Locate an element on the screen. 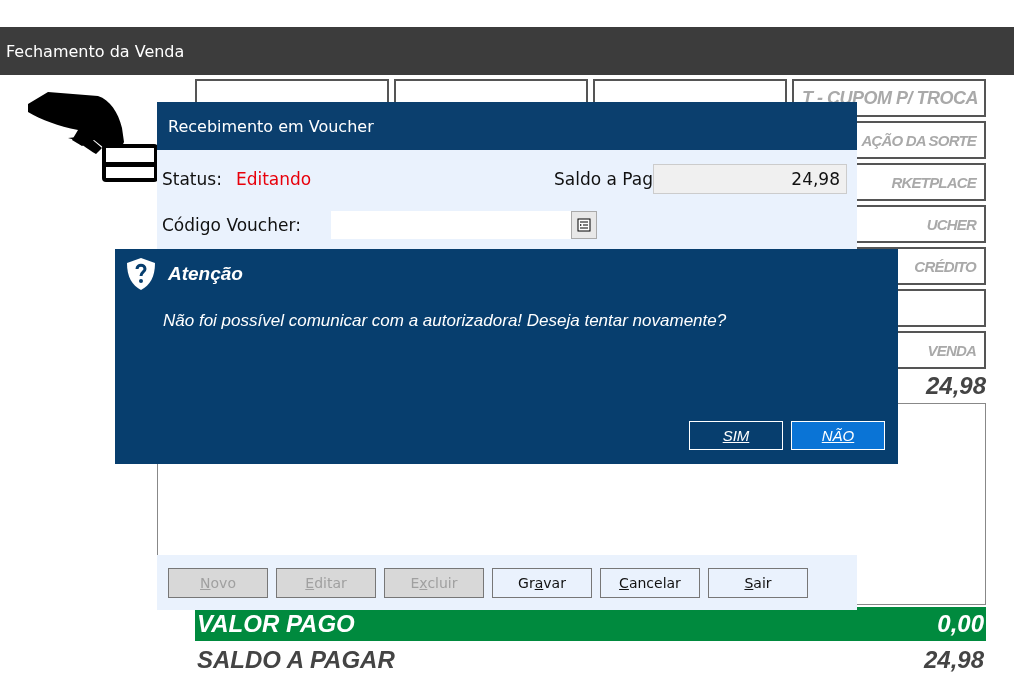 The image size is (1014, 684). total-amount: 24,98 is located at coordinates (955, 386).